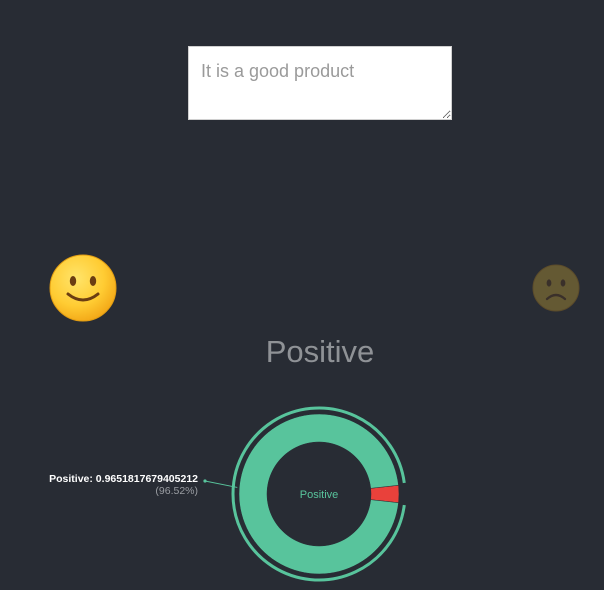 The height and width of the screenshot is (590, 604). I want to click on tooltip-value-label: Positive: 0.9651817679405212, so click(123, 479).